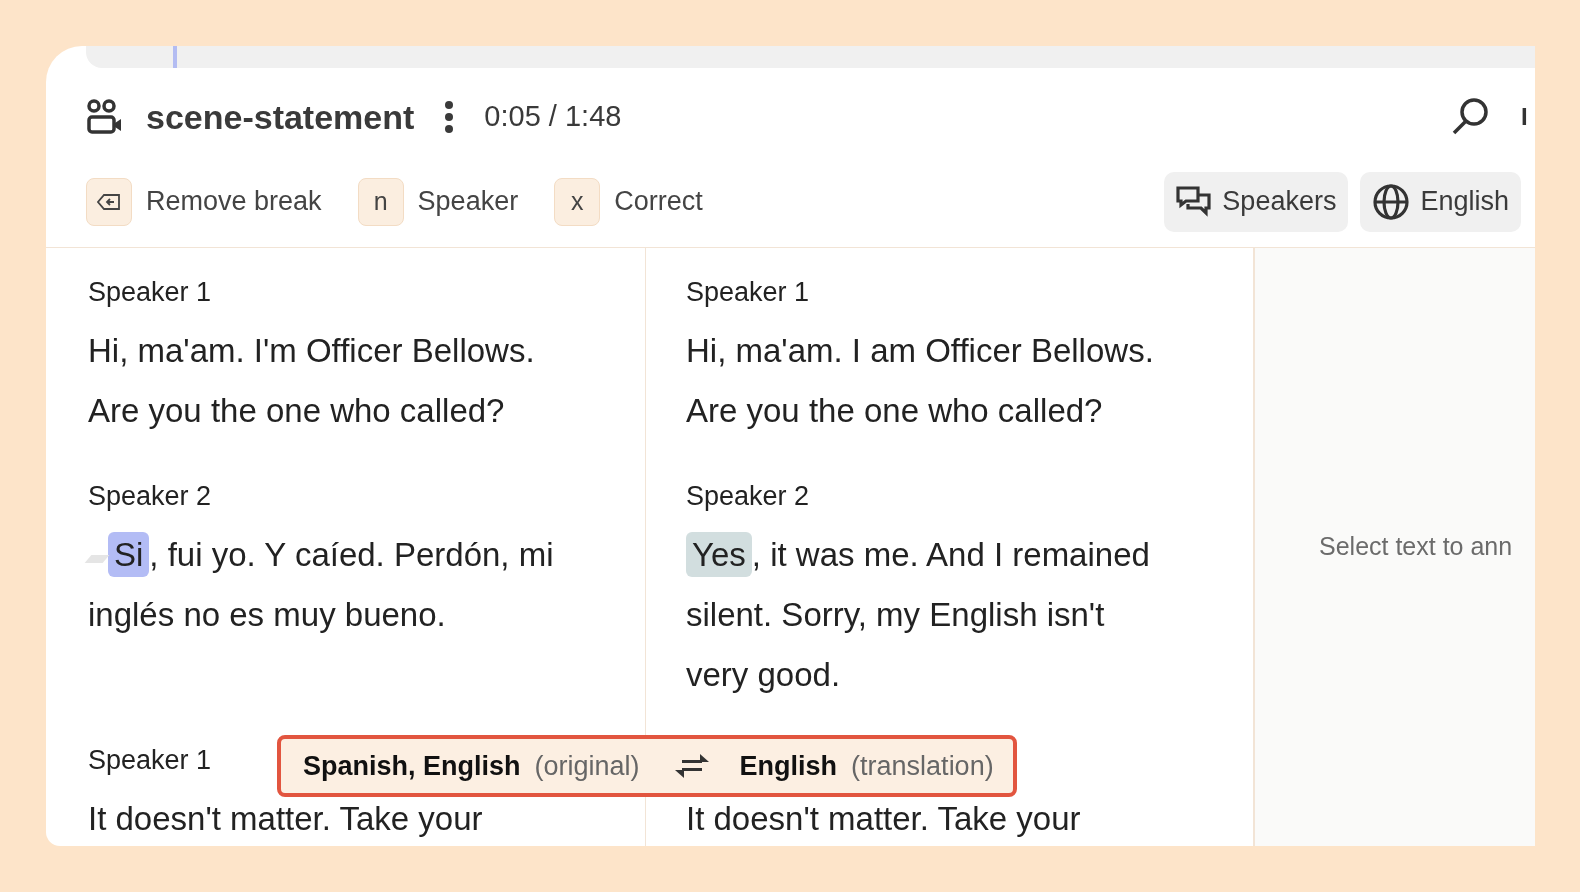 This screenshot has width=1580, height=892. What do you see at coordinates (1194, 201) in the screenshot?
I see `speech-bubbles-icon` at bounding box center [1194, 201].